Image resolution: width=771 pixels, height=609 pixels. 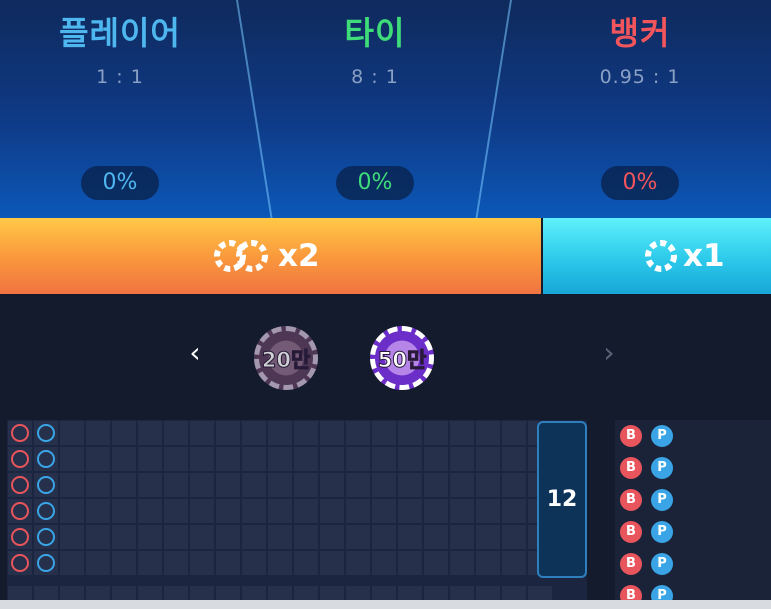 What do you see at coordinates (266, 256) in the screenshot?
I see `multiplier-x2-content: x2` at bounding box center [266, 256].